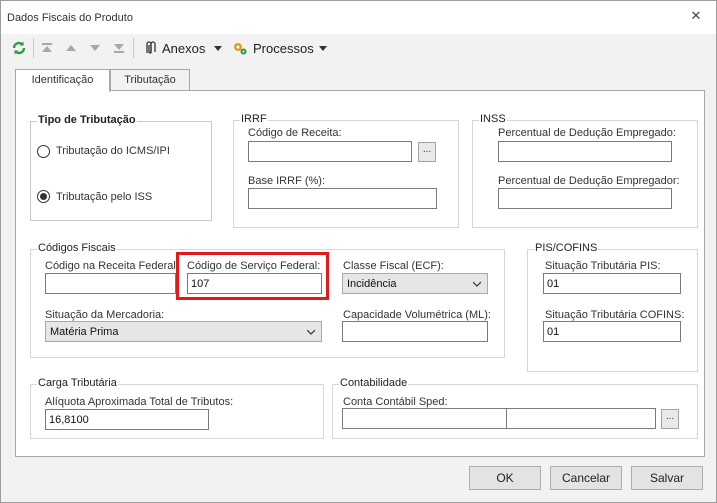 This screenshot has width=717, height=503. I want to click on carga-tributaria-legend: Carga Tributária, so click(77, 383).